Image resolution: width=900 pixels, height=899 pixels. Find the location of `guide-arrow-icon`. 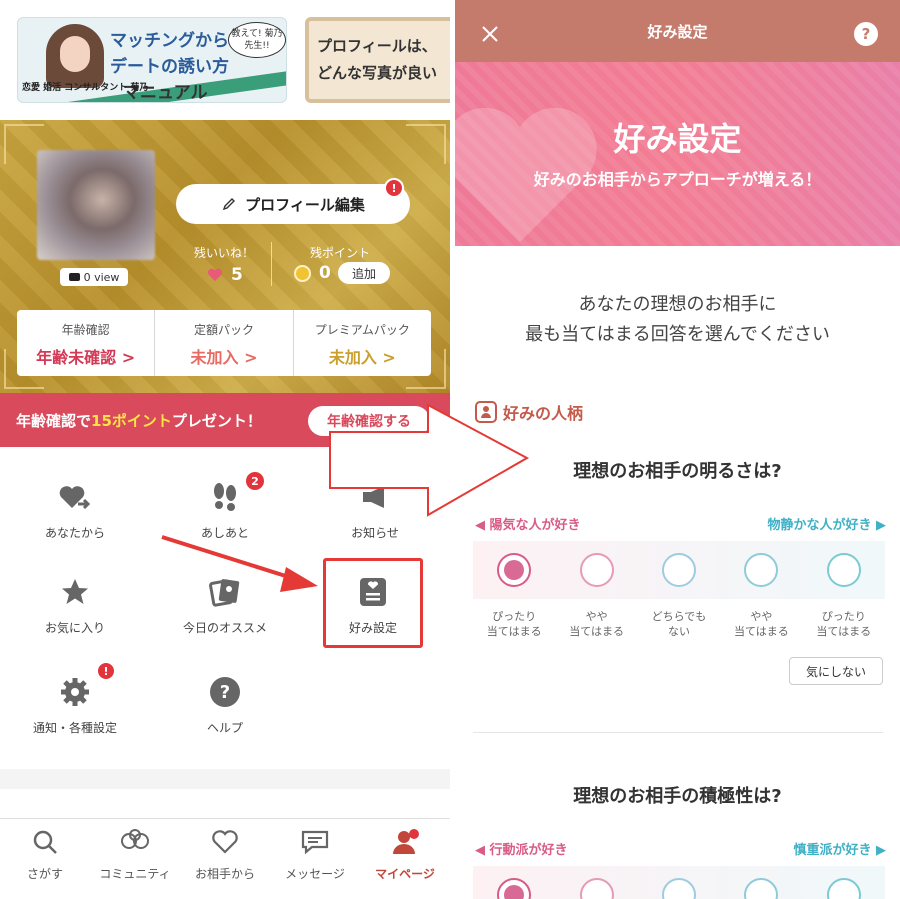

guide-arrow-icon is located at coordinates (429, 460).